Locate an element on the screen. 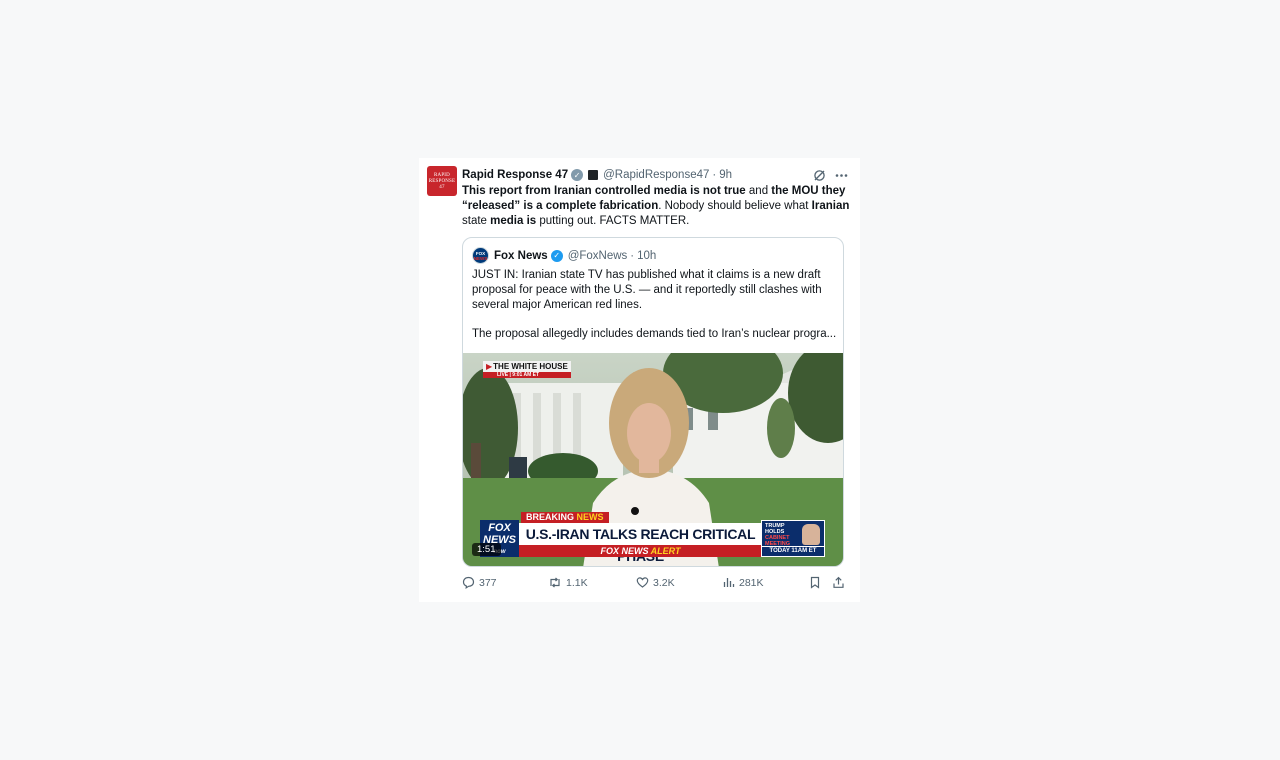 The height and width of the screenshot is (760, 1280). reply-button: 377 is located at coordinates (479, 582).